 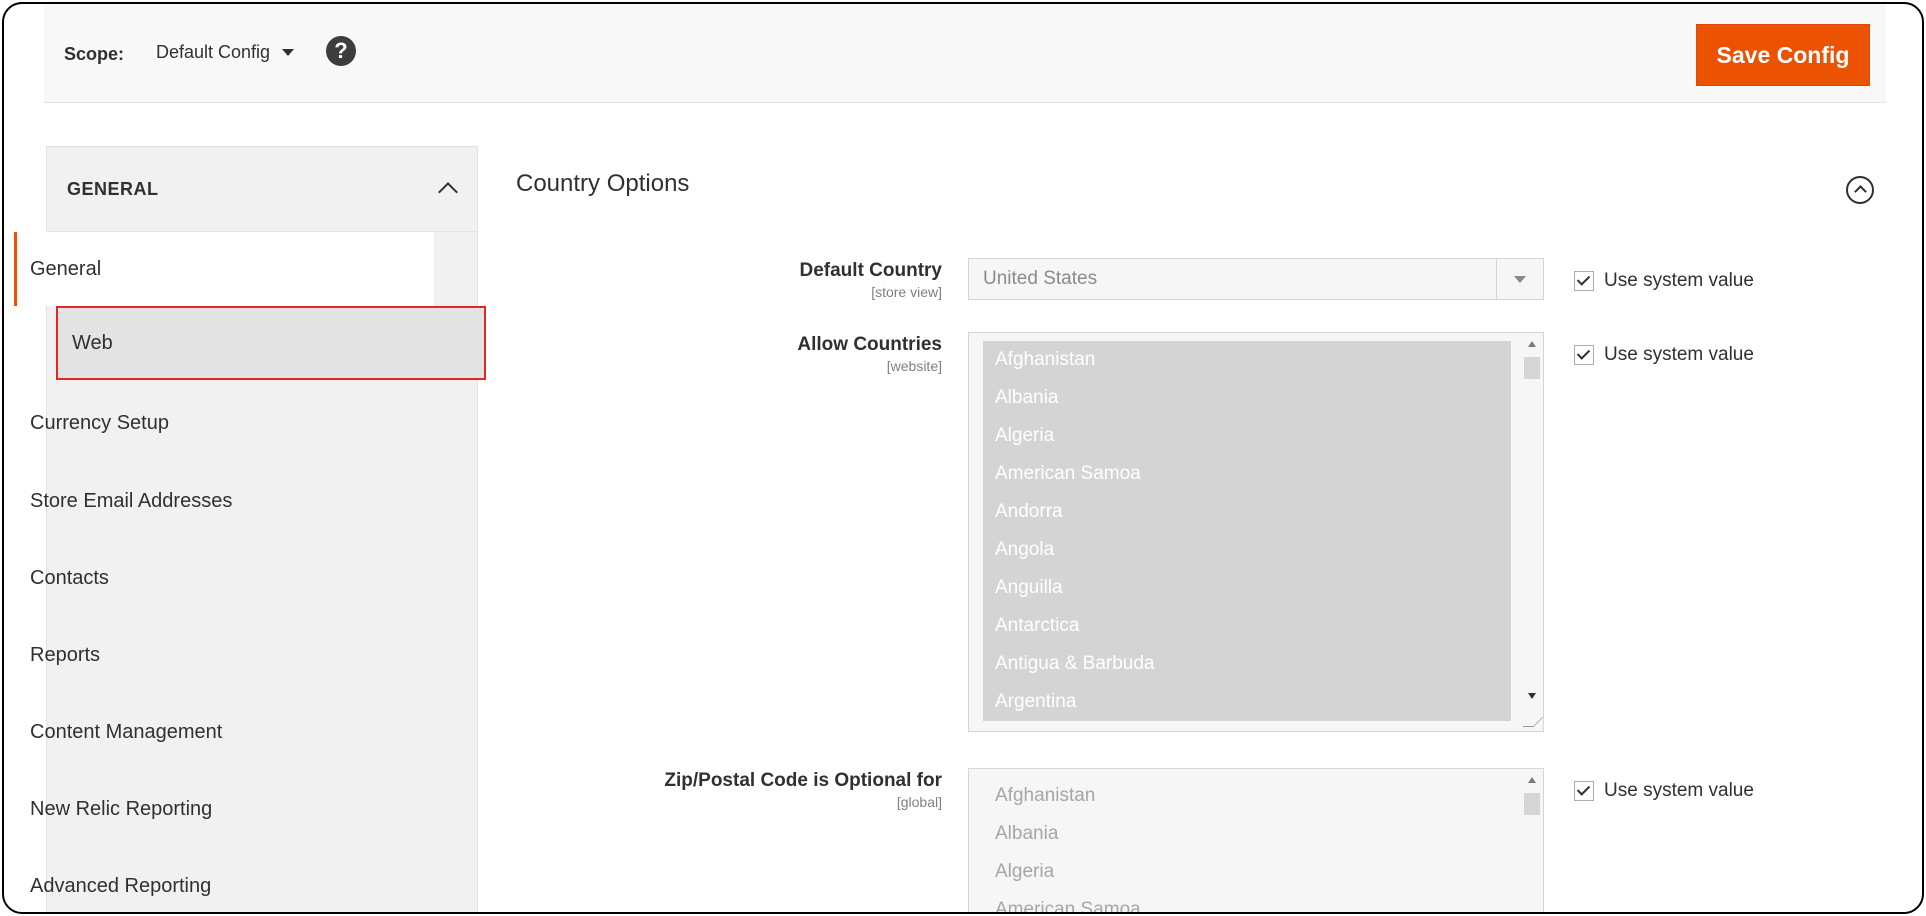 I want to click on sidebar-item-label: Content Management, so click(x=126, y=731).